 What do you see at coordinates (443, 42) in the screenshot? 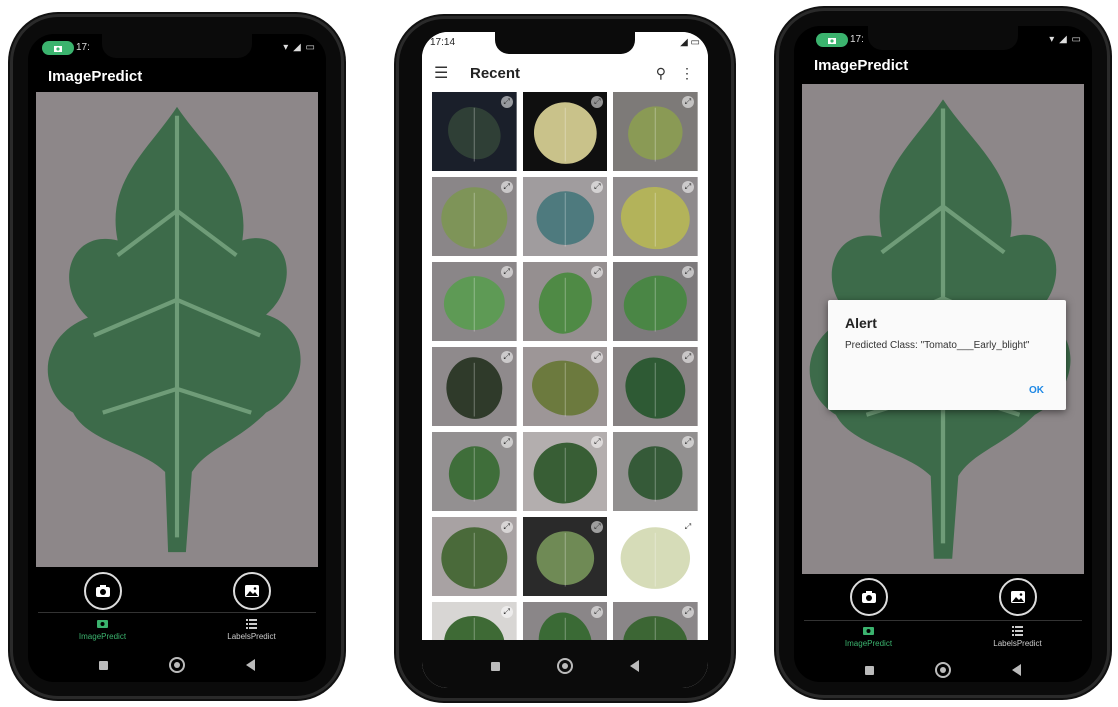
I see `status-time: 17:14` at bounding box center [443, 42].